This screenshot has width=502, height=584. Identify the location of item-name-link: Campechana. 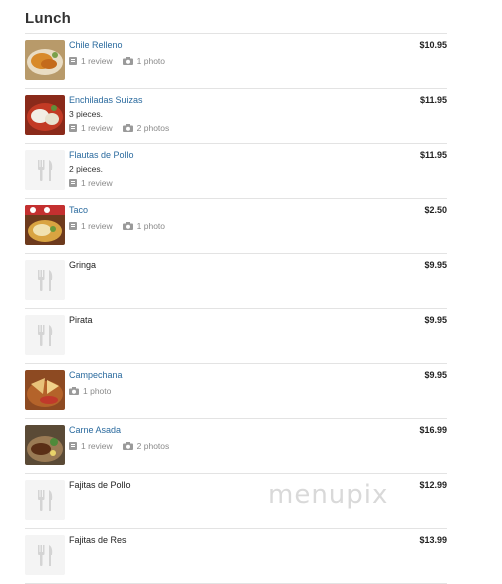
(96, 375).